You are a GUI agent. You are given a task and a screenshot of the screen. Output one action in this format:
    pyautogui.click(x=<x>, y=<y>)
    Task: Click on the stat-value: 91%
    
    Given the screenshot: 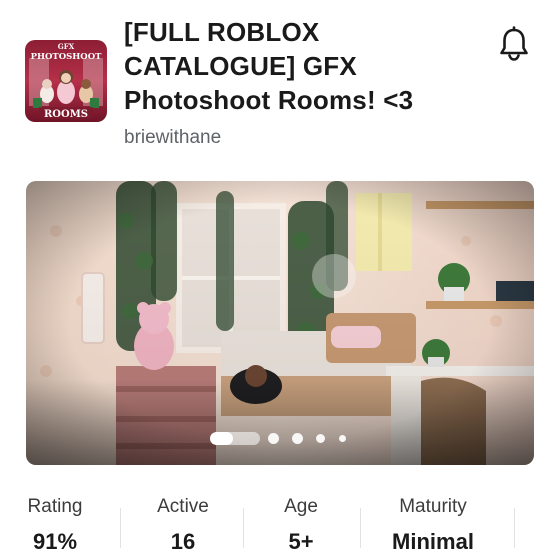 What is the action you would take?
    pyautogui.click(x=55, y=541)
    